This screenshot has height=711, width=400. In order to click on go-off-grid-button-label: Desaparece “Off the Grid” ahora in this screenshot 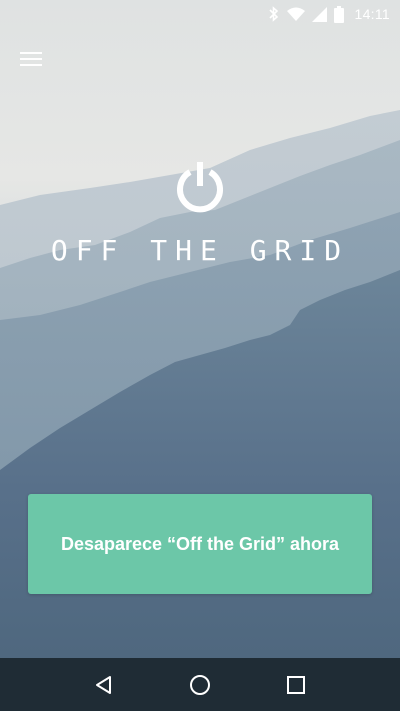, I will do `click(200, 543)`.